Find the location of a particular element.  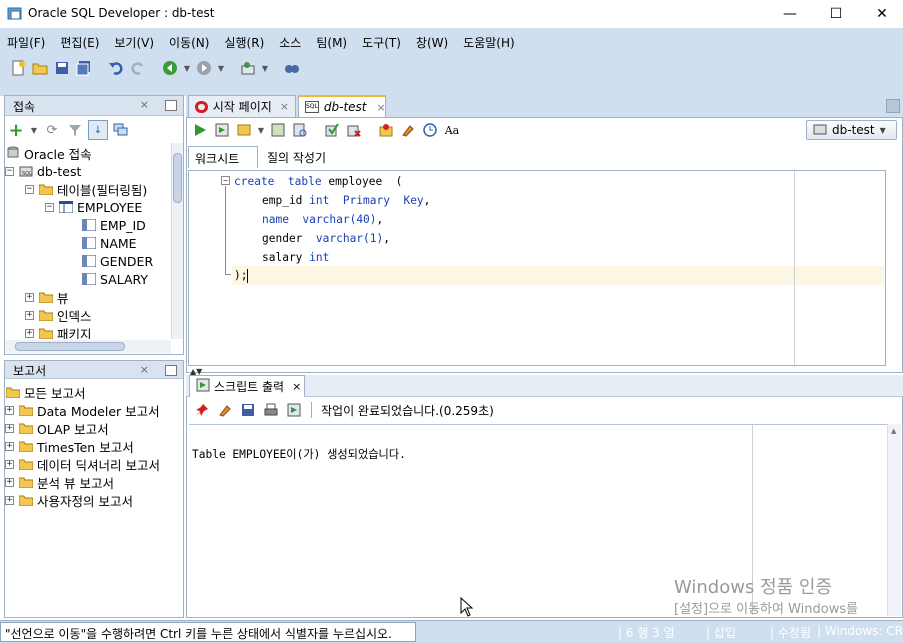

code-fold-icon: − is located at coordinates (225, 180).